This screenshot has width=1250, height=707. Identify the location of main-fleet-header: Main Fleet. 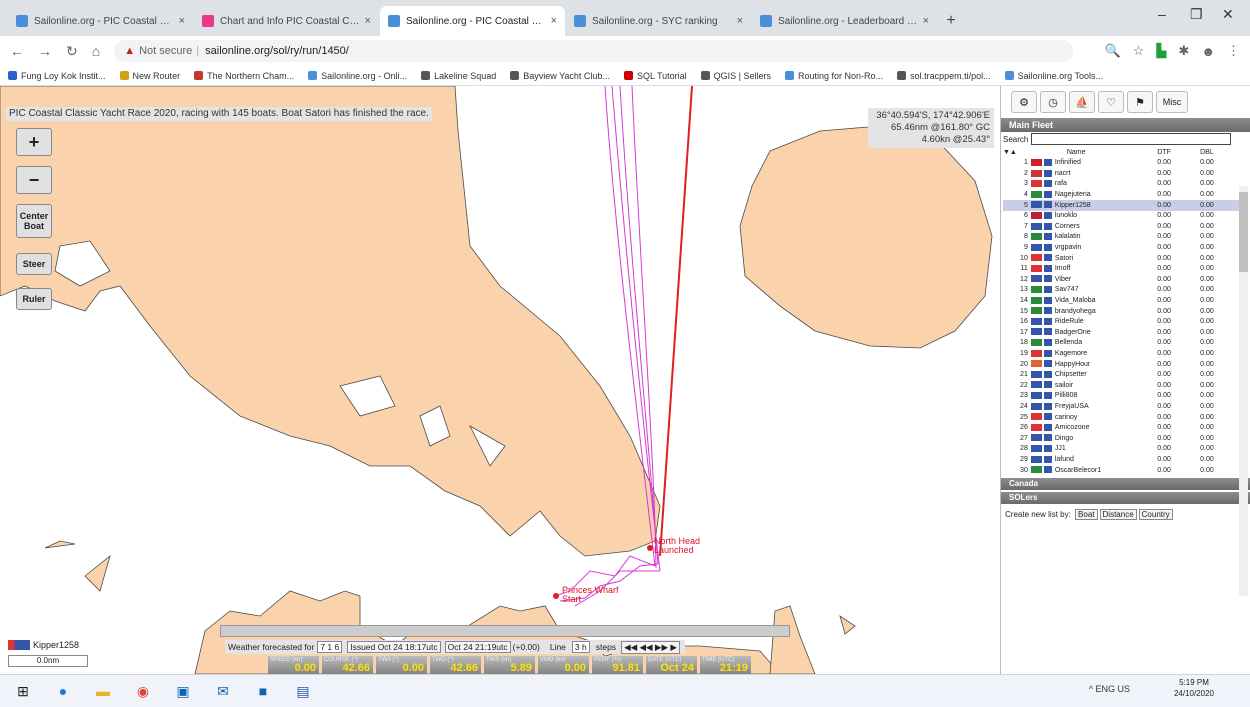
(1125, 125).